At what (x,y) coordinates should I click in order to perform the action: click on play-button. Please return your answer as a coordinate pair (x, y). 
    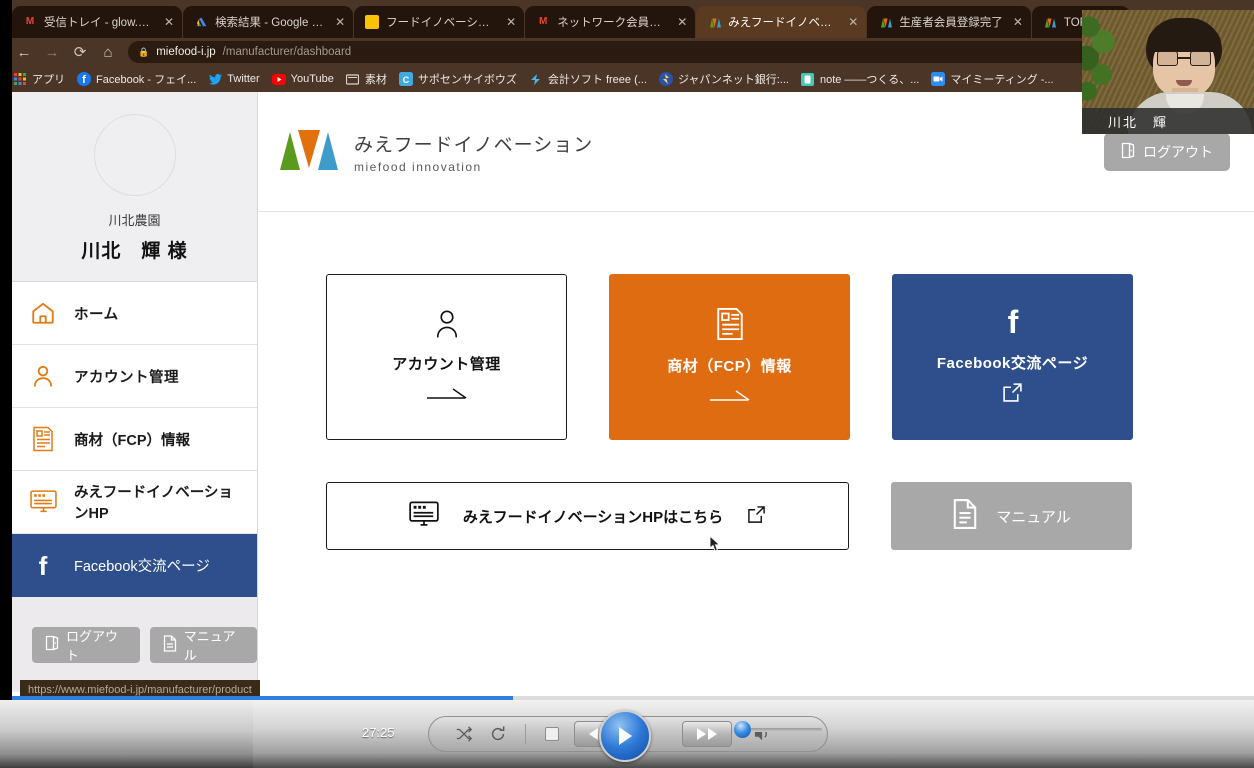
    Looking at the image, I should click on (625, 736).